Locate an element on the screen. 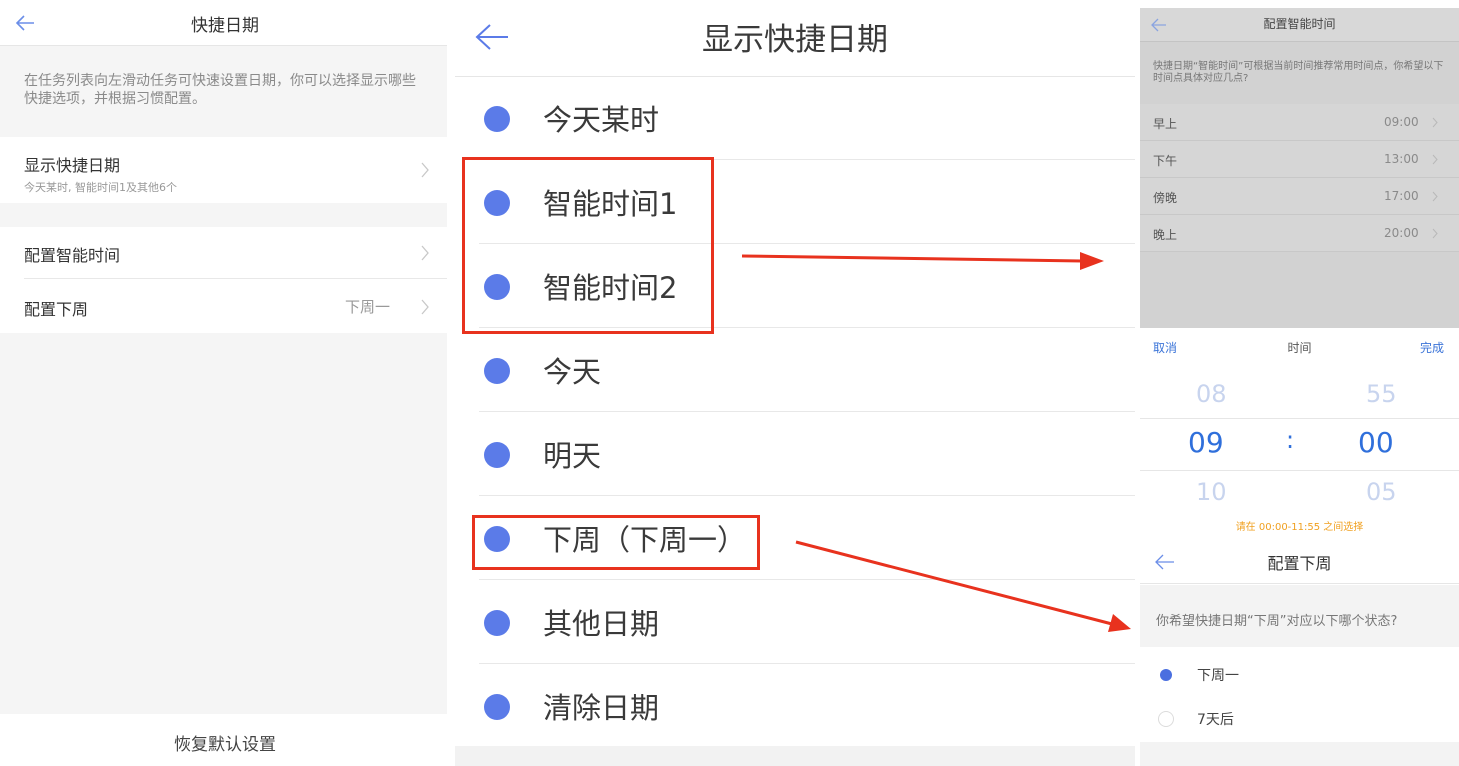 This screenshot has height=766, width=1459. time-slot-row: 晚上 20:00 is located at coordinates (1299, 233).